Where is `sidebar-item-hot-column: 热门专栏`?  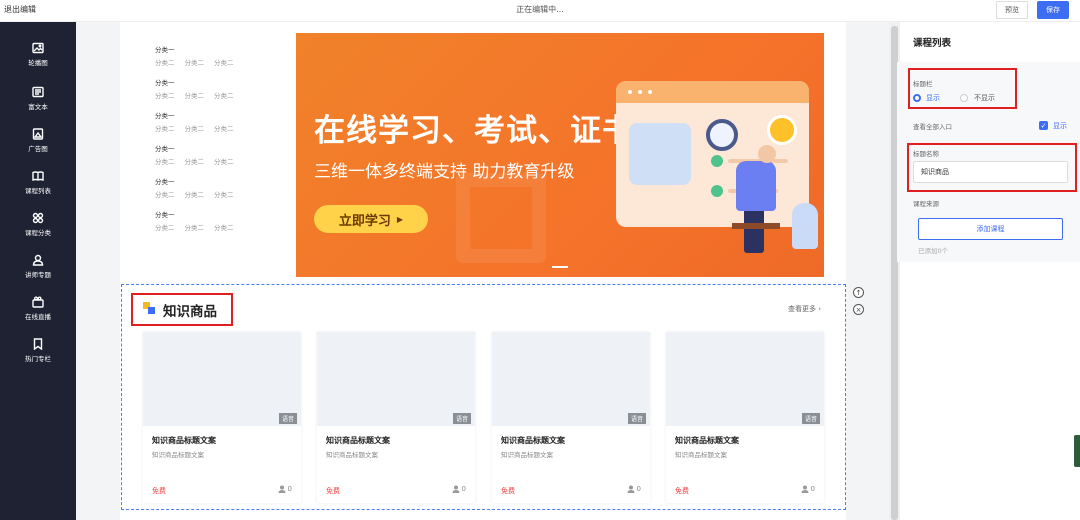 sidebar-item-hot-column: 热门专栏 is located at coordinates (38, 355).